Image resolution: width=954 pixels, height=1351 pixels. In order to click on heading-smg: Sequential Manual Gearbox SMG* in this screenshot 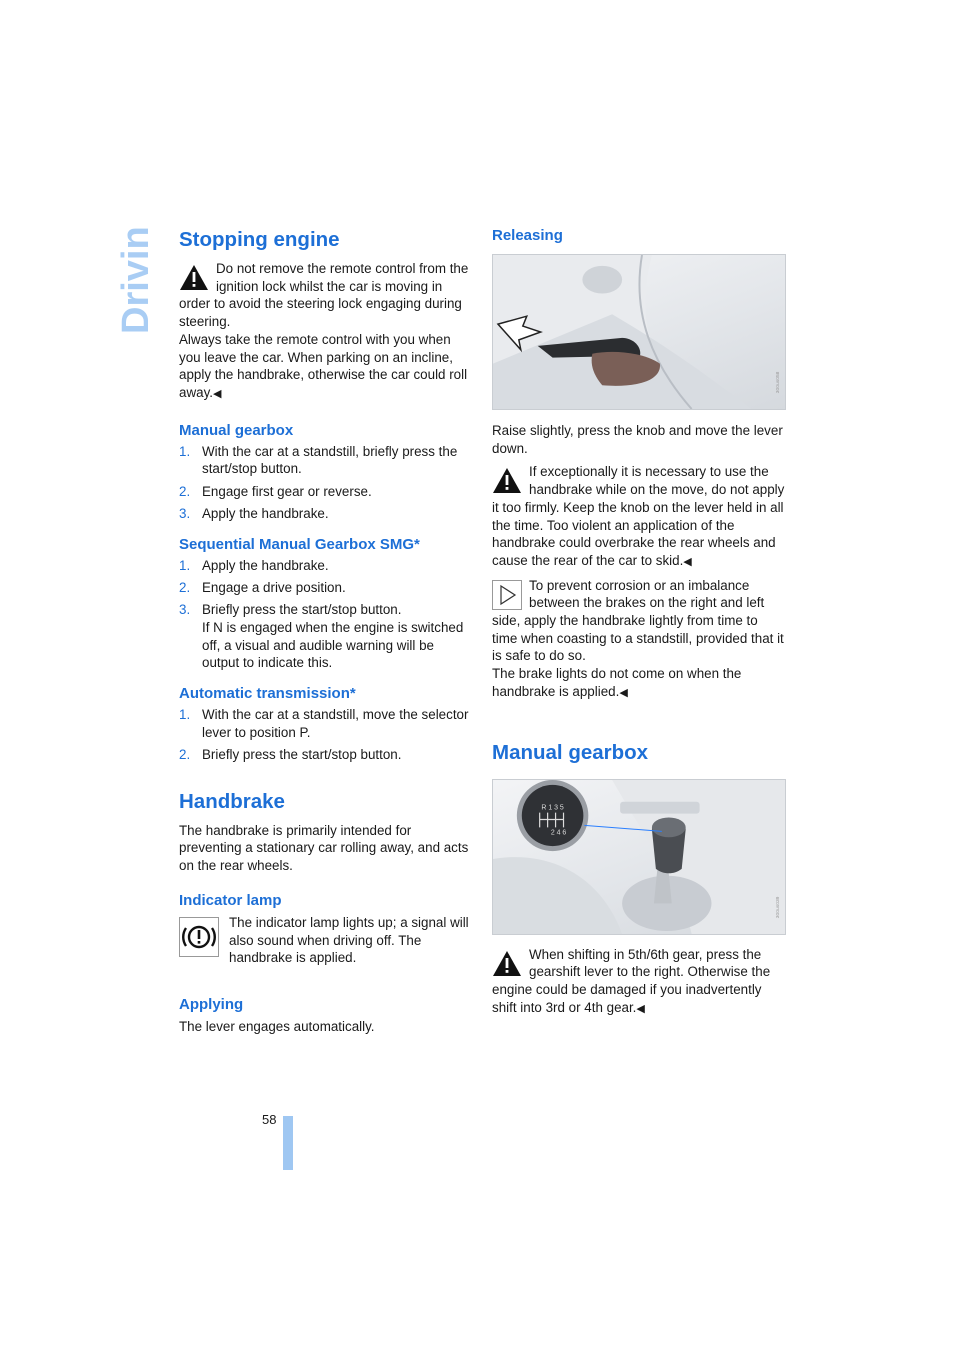, I will do `click(299, 544)`.